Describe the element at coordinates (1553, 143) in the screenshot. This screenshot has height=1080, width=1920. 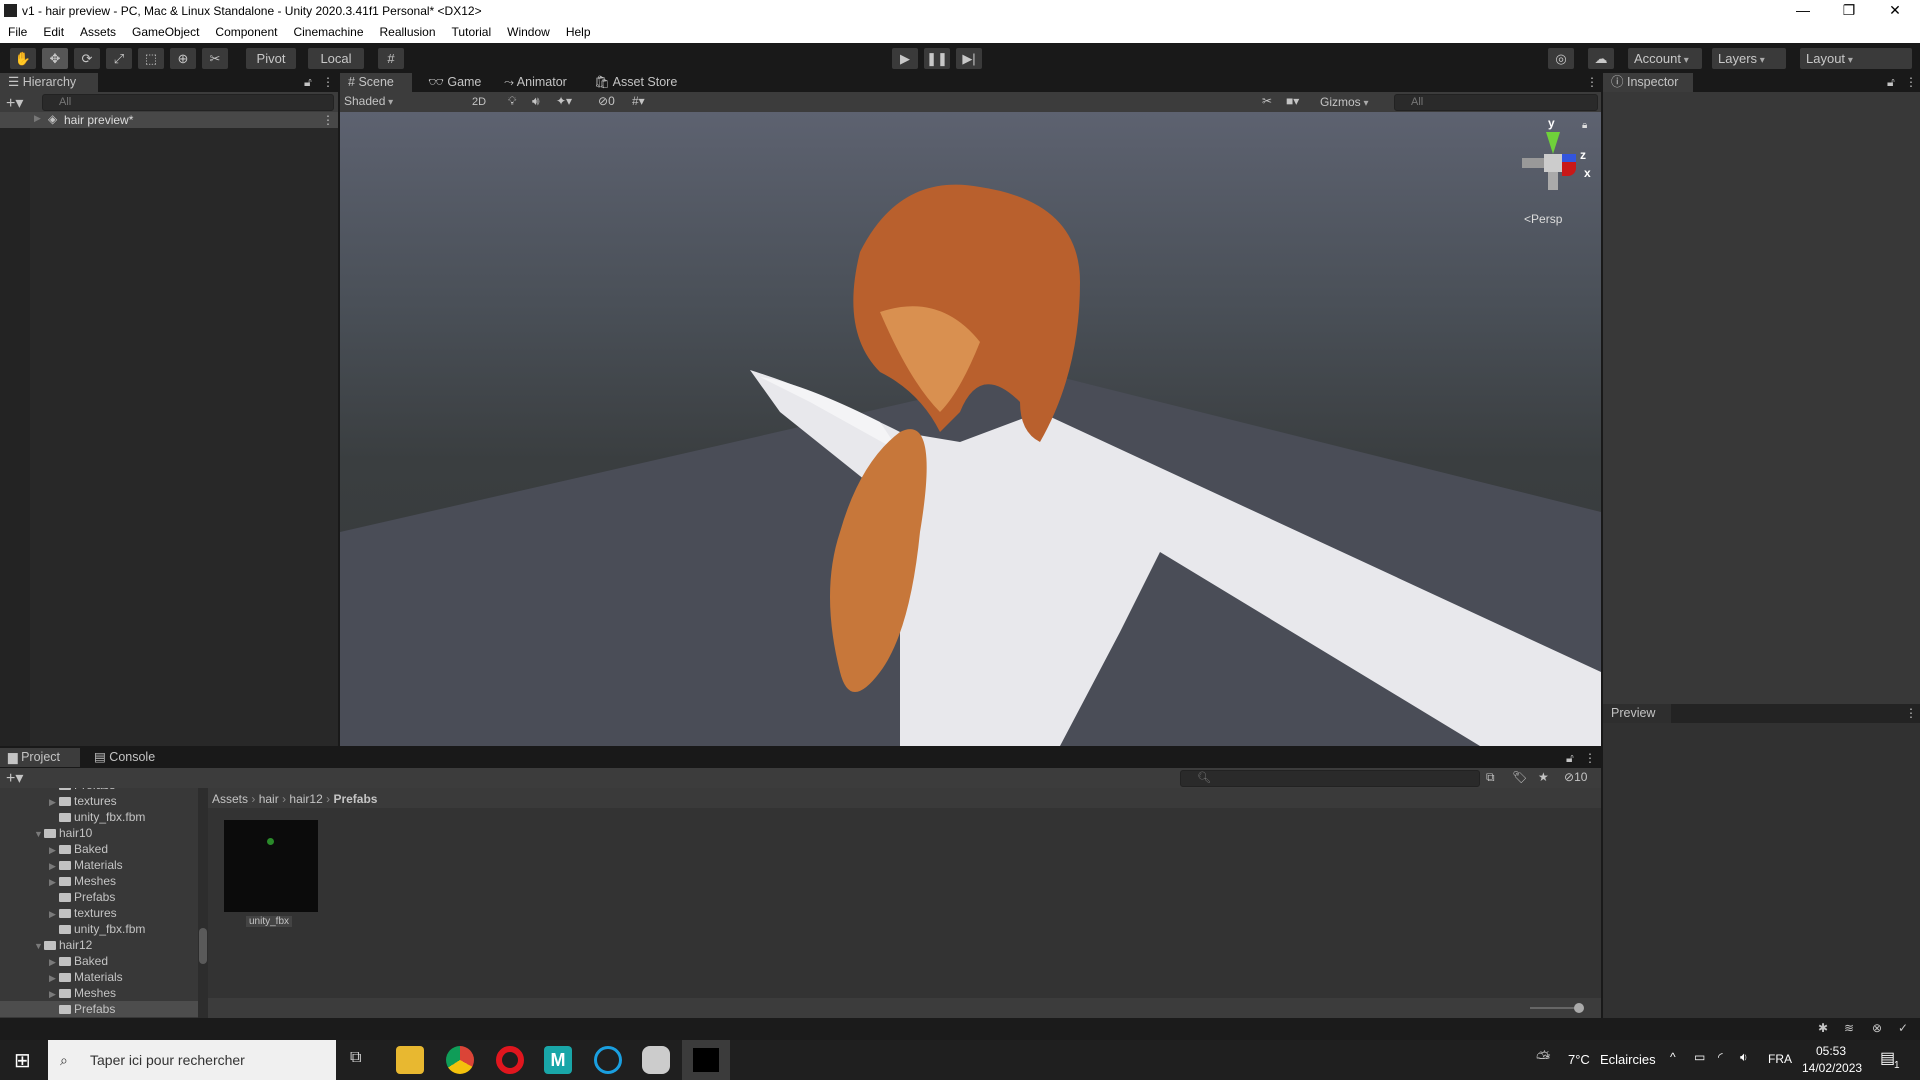
I see `axis-y-cone` at that location.